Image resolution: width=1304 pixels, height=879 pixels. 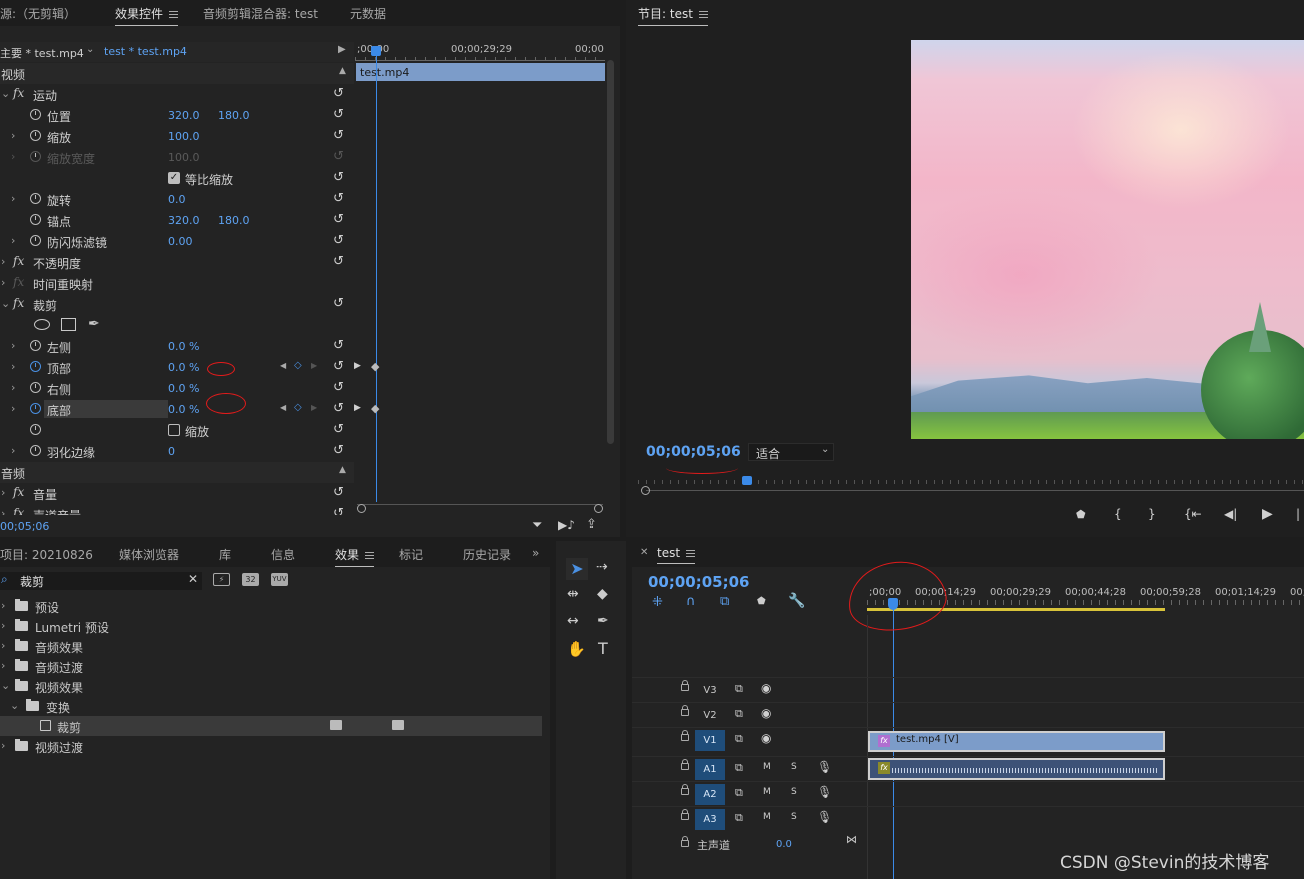 I want to click on anti-flicker-value: 0.00, so click(x=180, y=241).